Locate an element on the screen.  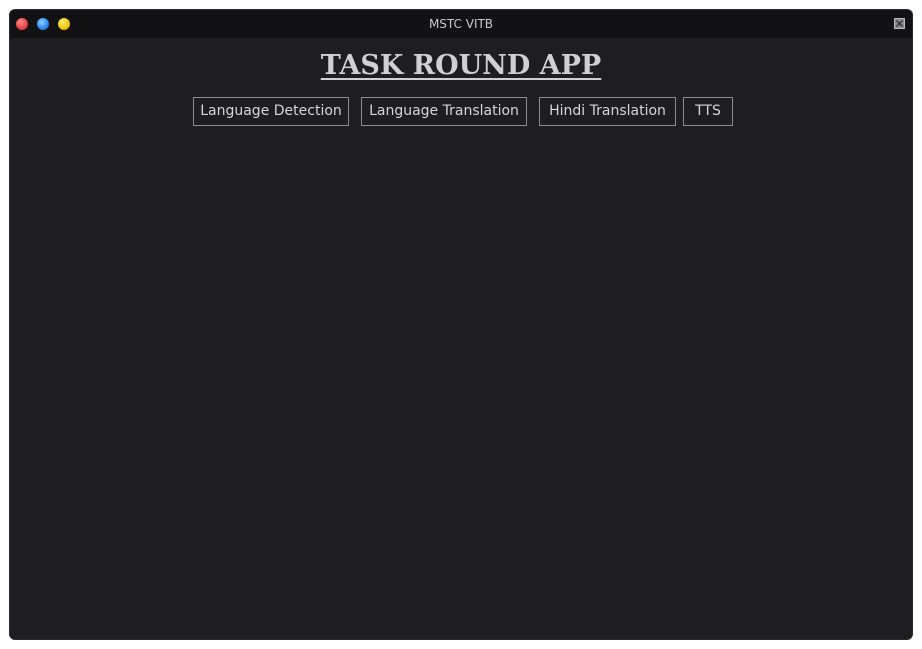
language-translation-button: Language Translation is located at coordinates (444, 111).